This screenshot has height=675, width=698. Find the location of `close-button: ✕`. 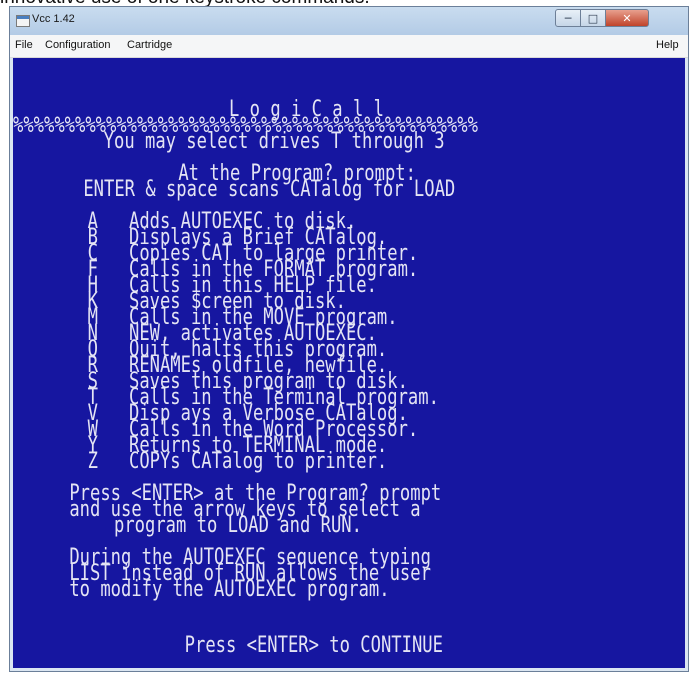

close-button: ✕ is located at coordinates (627, 18).